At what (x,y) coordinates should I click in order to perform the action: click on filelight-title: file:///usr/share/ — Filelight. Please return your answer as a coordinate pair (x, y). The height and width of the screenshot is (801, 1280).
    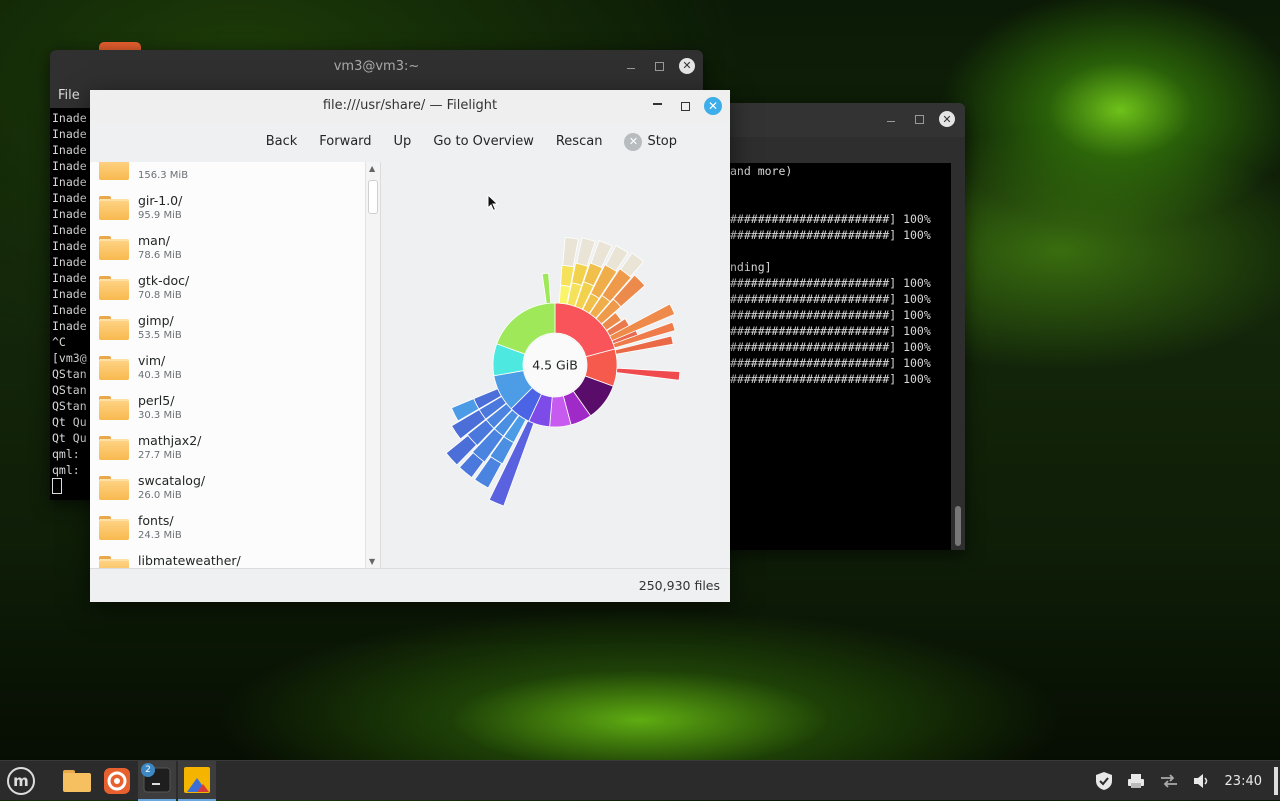
    Looking at the image, I should click on (410, 105).